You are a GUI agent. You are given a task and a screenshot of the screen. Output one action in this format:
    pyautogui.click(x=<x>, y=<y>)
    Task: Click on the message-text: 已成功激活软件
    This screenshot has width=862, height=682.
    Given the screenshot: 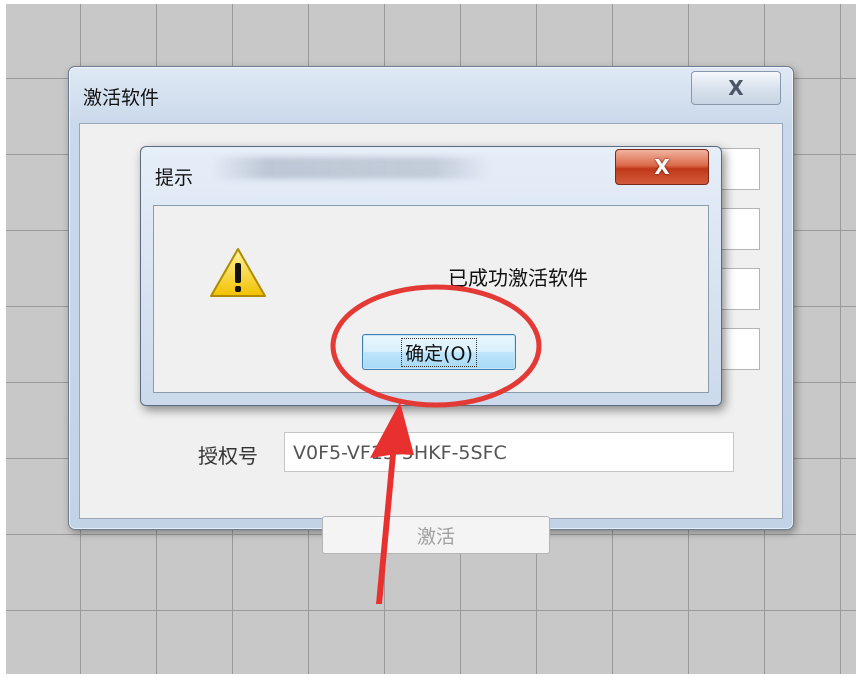 What is the action you would take?
    pyautogui.click(x=518, y=278)
    